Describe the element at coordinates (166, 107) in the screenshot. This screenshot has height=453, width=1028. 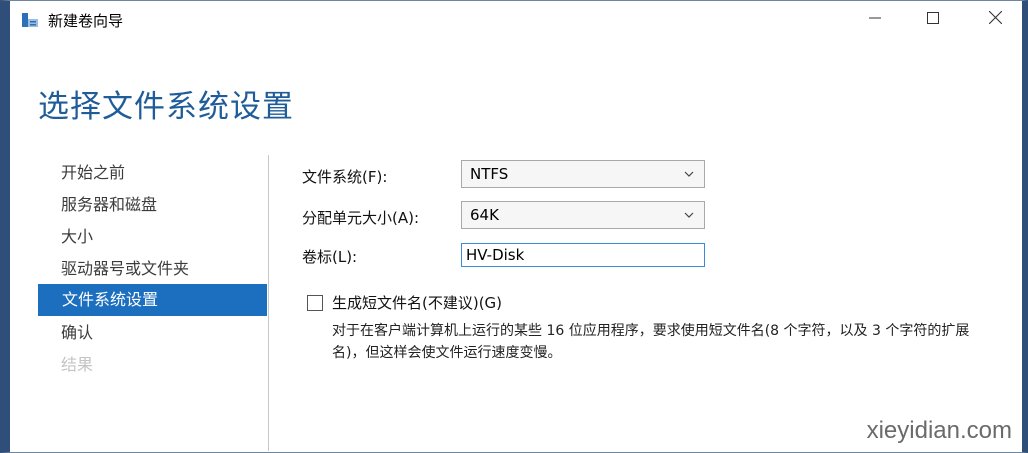
I see `page-title: 选择文件系统设置` at that location.